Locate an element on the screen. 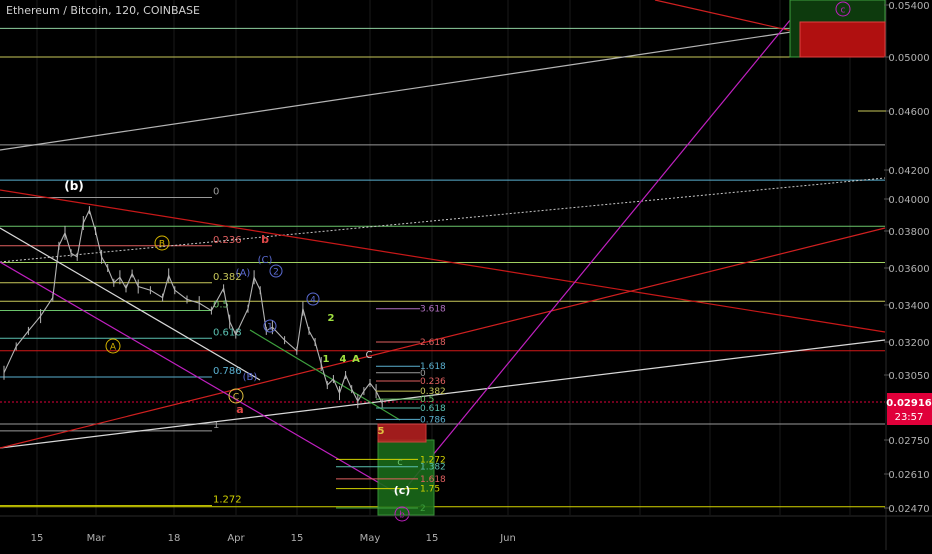  ext-2618-label: 2.618 is located at coordinates (433, 343).